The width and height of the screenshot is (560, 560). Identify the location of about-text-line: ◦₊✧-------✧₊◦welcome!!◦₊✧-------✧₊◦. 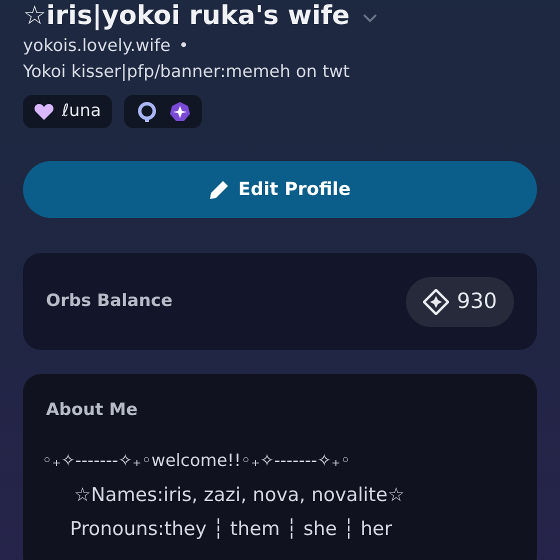
(197, 461).